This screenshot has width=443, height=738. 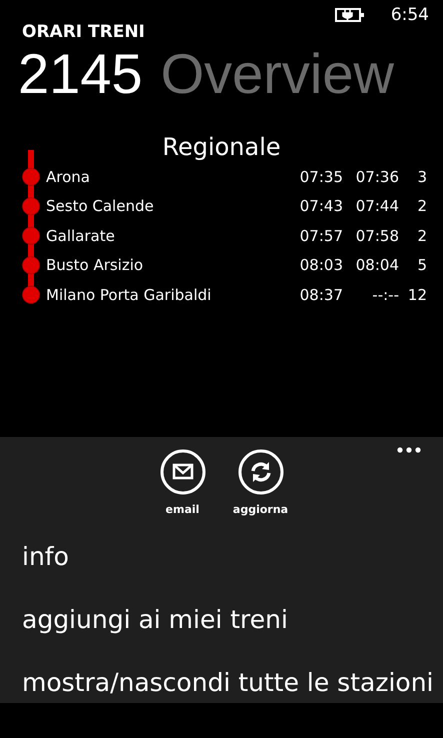 What do you see at coordinates (128, 295) in the screenshot?
I see `station-name: Milano Porta Garibaldi` at bounding box center [128, 295].